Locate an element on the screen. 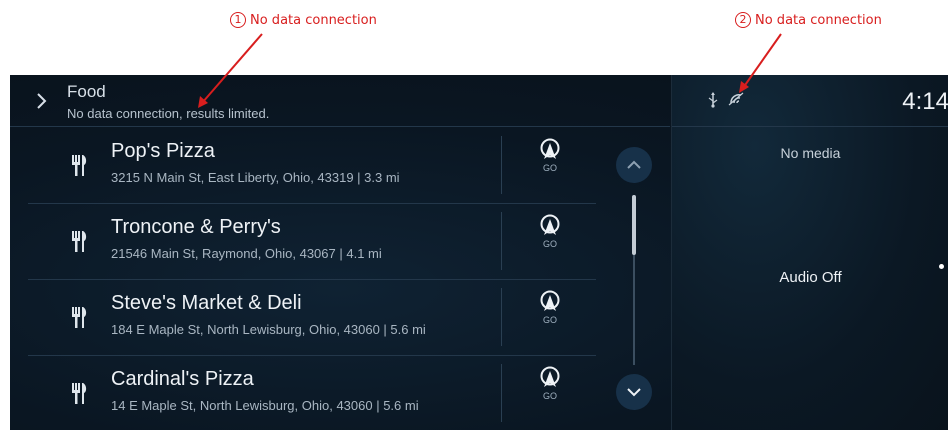 The height and width of the screenshot is (430, 948). result-name: Cardinal's Pizza is located at coordinates (182, 379).